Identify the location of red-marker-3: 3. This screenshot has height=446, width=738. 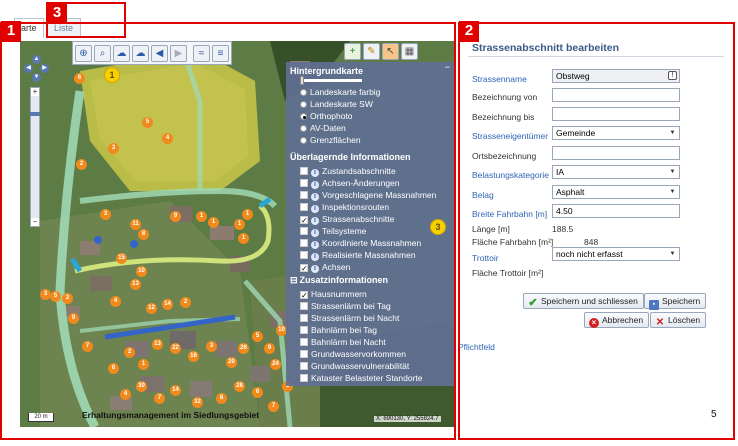
(57, 13).